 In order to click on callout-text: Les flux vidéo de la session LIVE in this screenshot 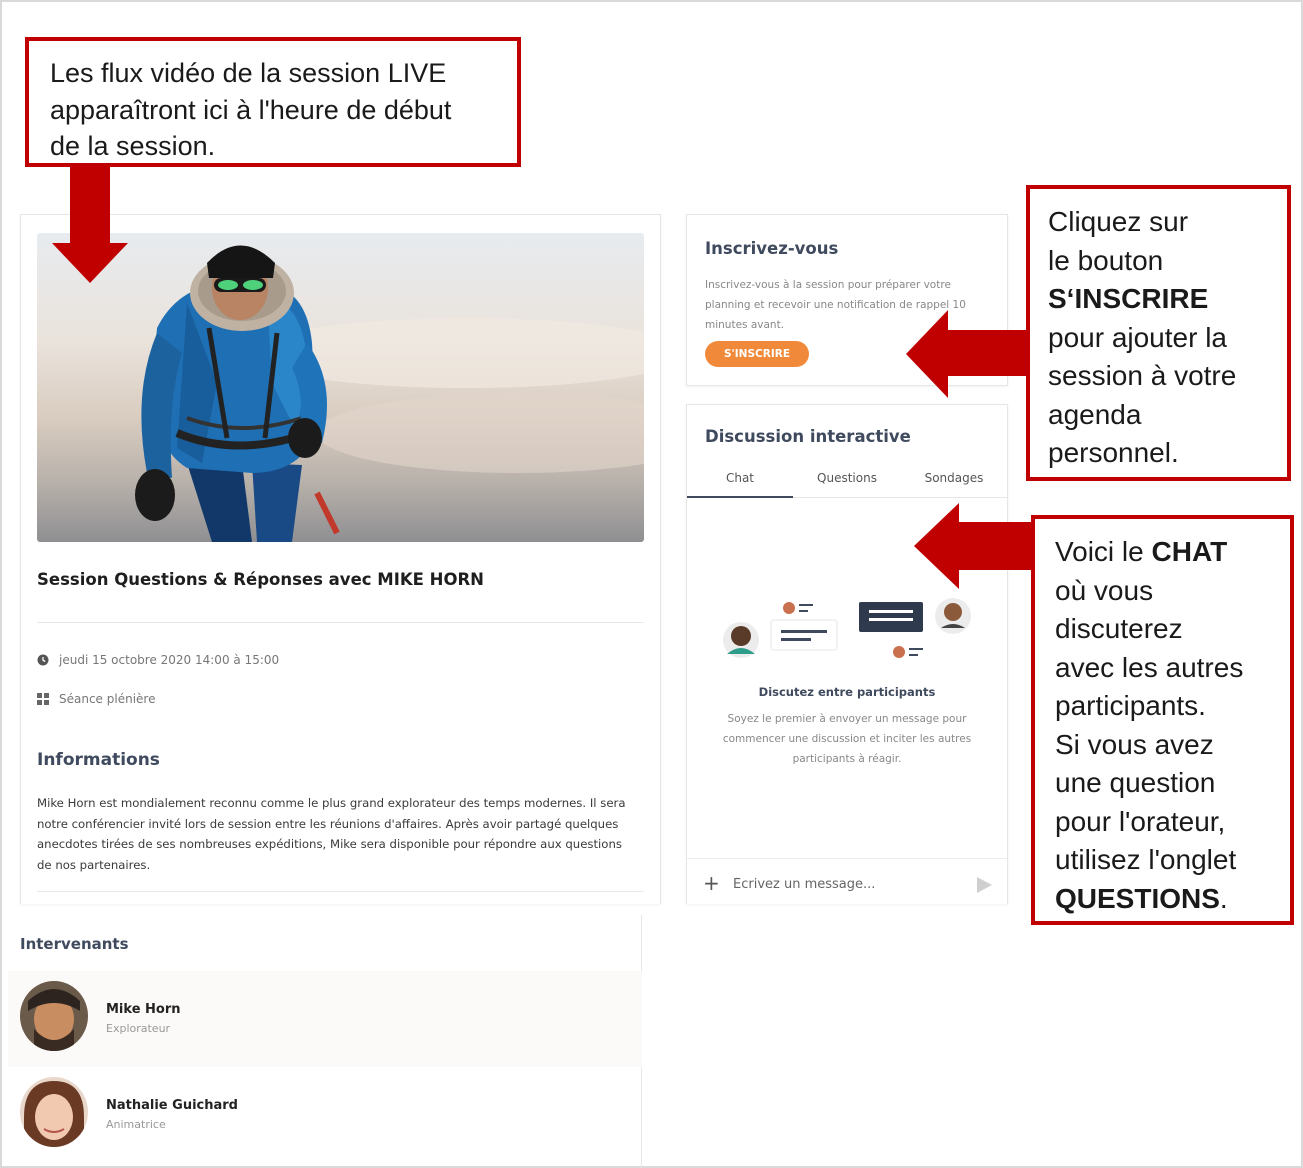, I will do `click(248, 73)`.